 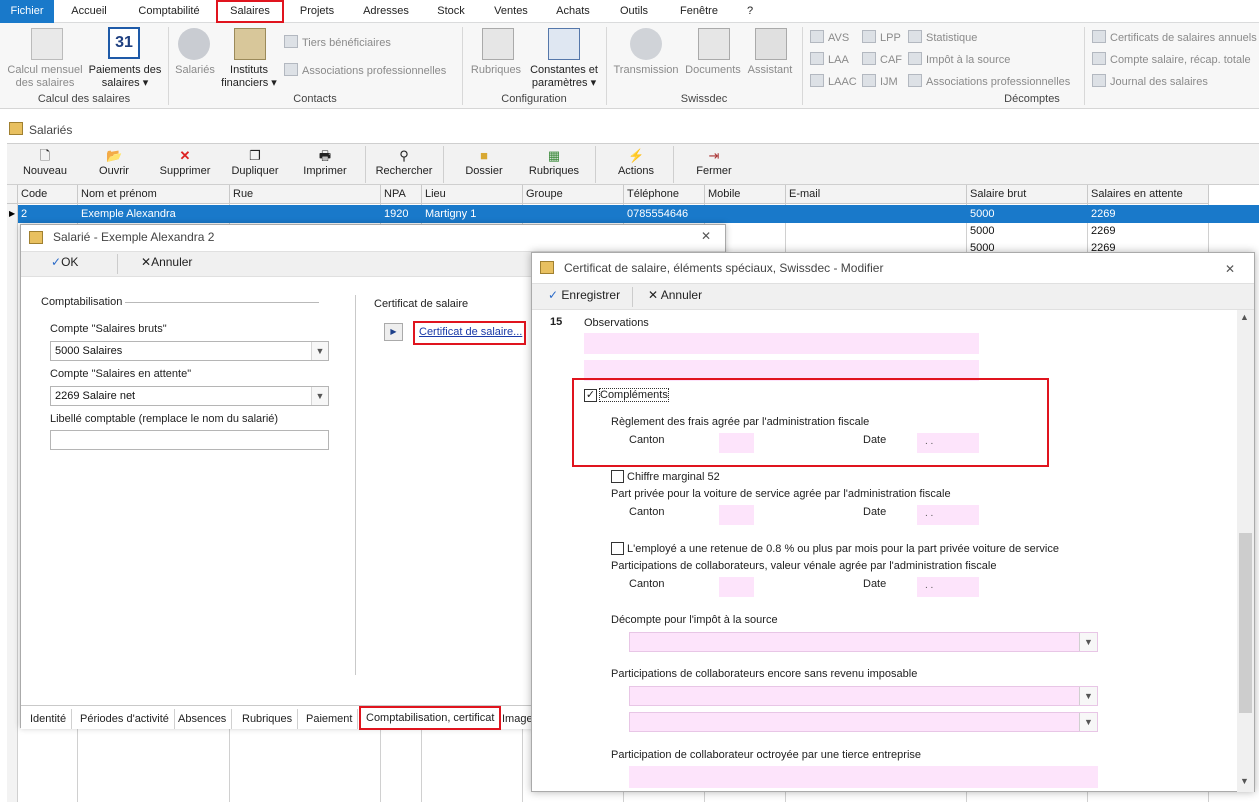 What do you see at coordinates (1027, 194) in the screenshot?
I see `grid-header-salaire-brut: Salaire brut` at bounding box center [1027, 194].